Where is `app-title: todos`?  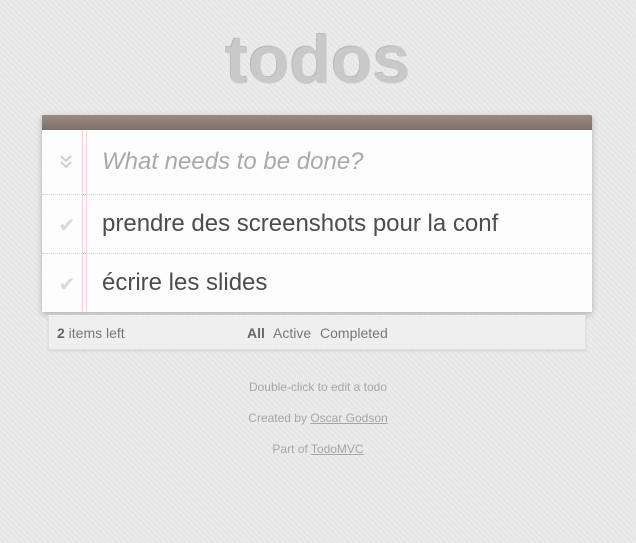 app-title: todos is located at coordinates (318, 60).